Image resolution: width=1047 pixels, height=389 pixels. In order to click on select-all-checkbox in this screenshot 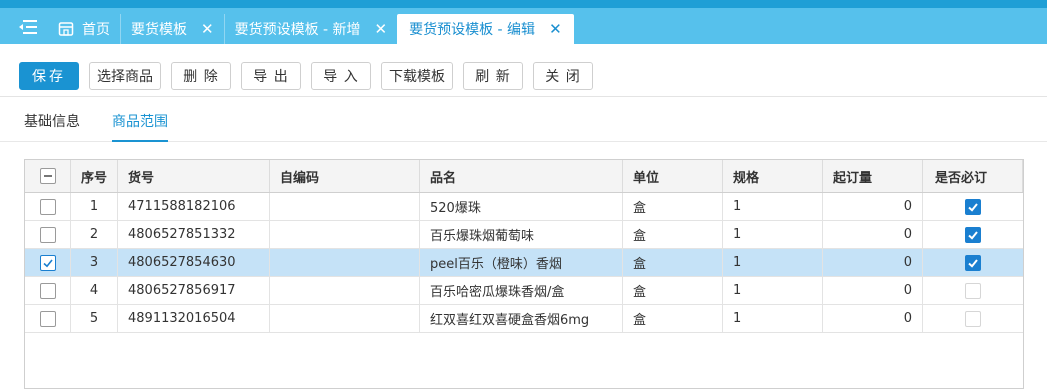, I will do `click(47, 176)`.